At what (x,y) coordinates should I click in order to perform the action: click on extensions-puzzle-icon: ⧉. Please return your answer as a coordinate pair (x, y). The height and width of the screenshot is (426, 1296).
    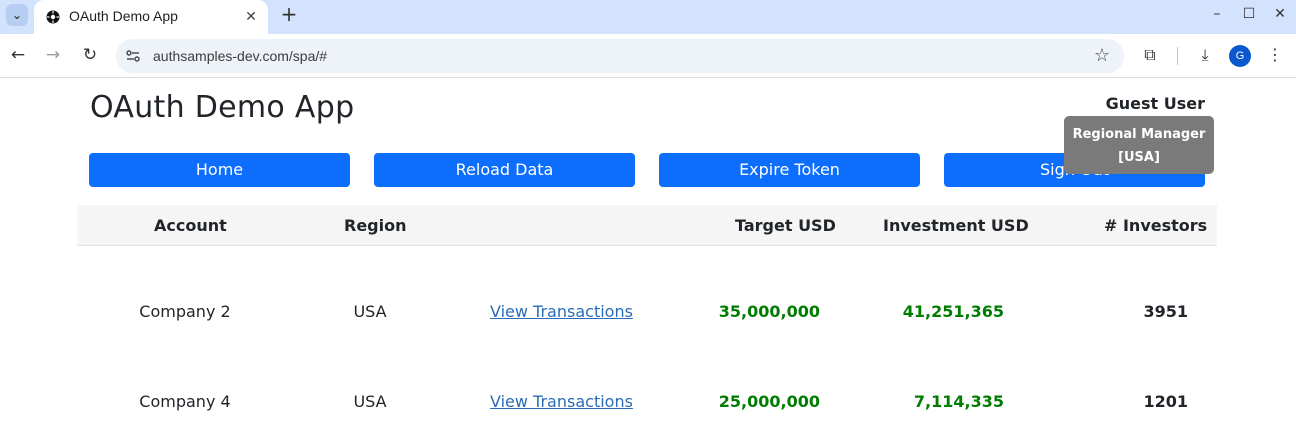
    Looking at the image, I should click on (1150, 55).